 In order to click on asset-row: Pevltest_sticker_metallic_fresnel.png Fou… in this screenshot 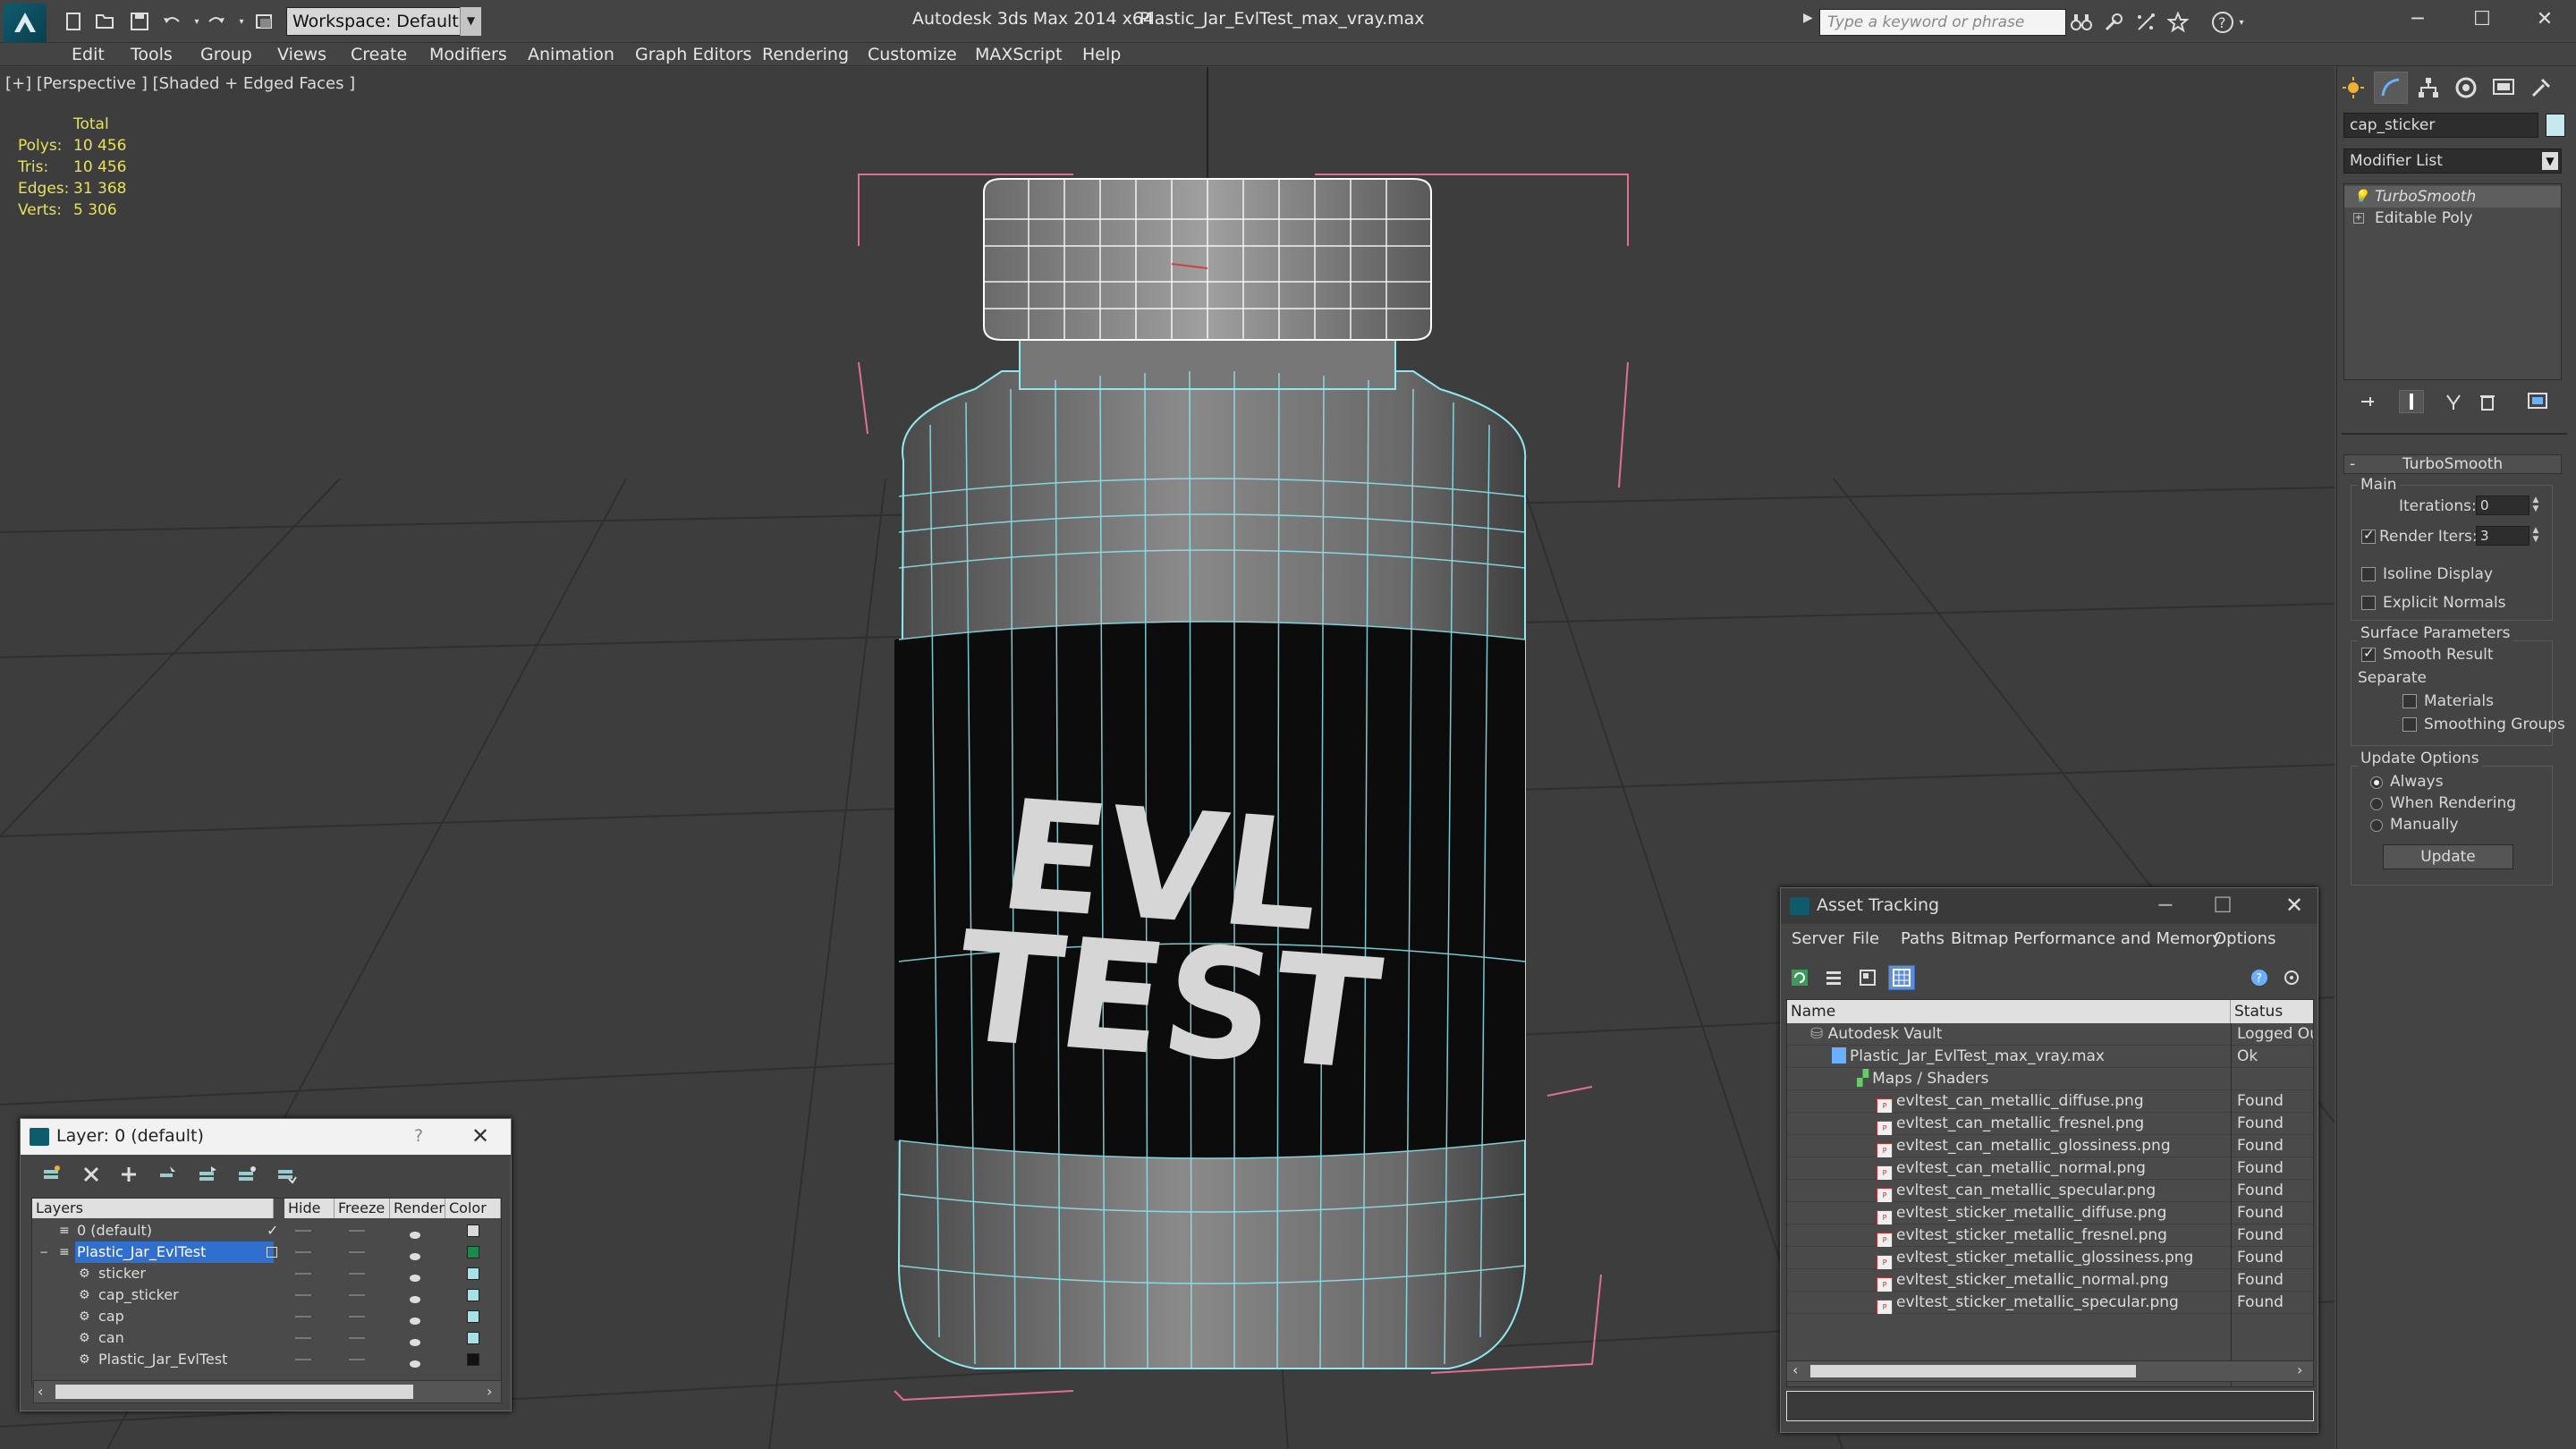, I will do `click(2050, 1235)`.